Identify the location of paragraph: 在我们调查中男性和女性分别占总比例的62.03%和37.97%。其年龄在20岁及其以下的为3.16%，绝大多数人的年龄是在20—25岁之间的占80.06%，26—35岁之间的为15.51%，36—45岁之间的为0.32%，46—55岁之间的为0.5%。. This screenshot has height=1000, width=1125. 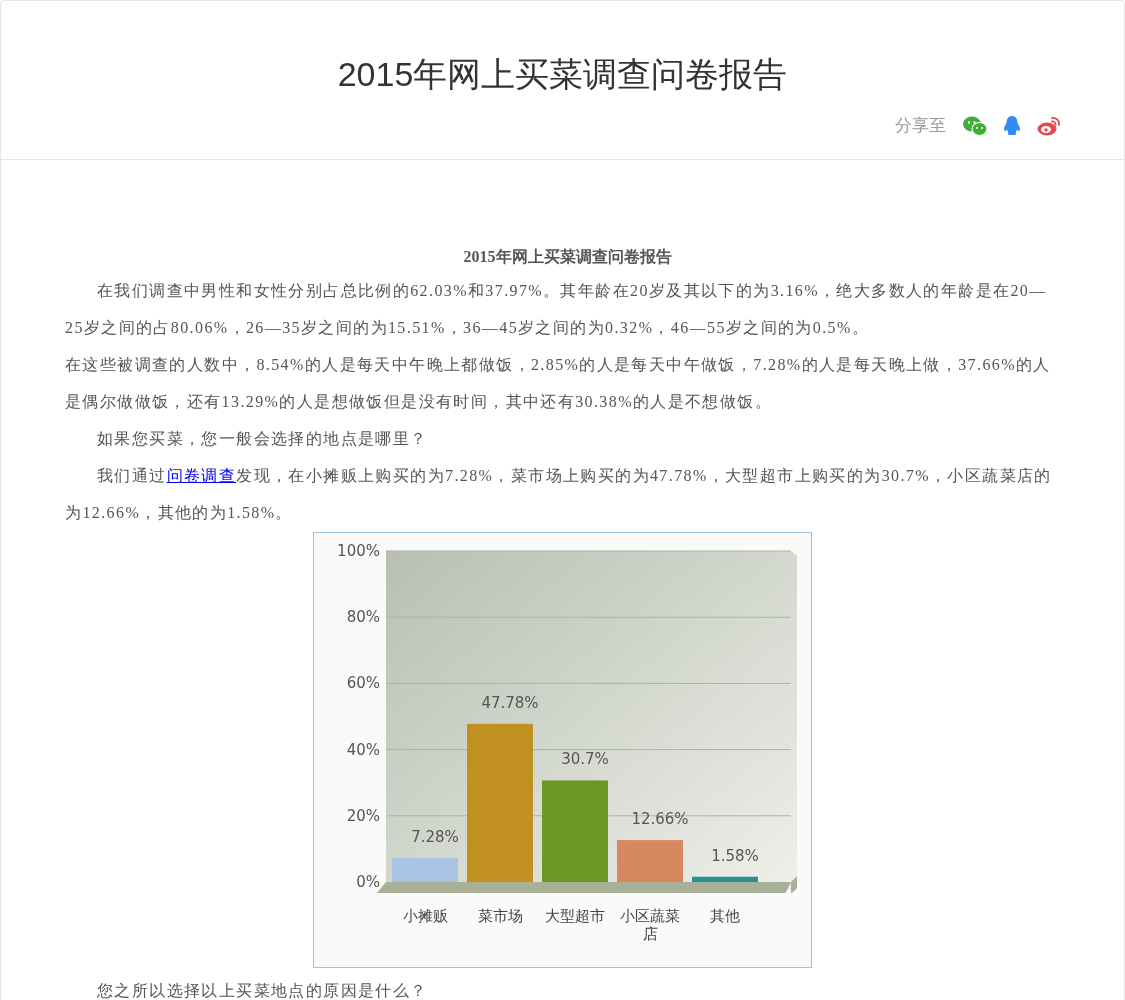
(556, 309).